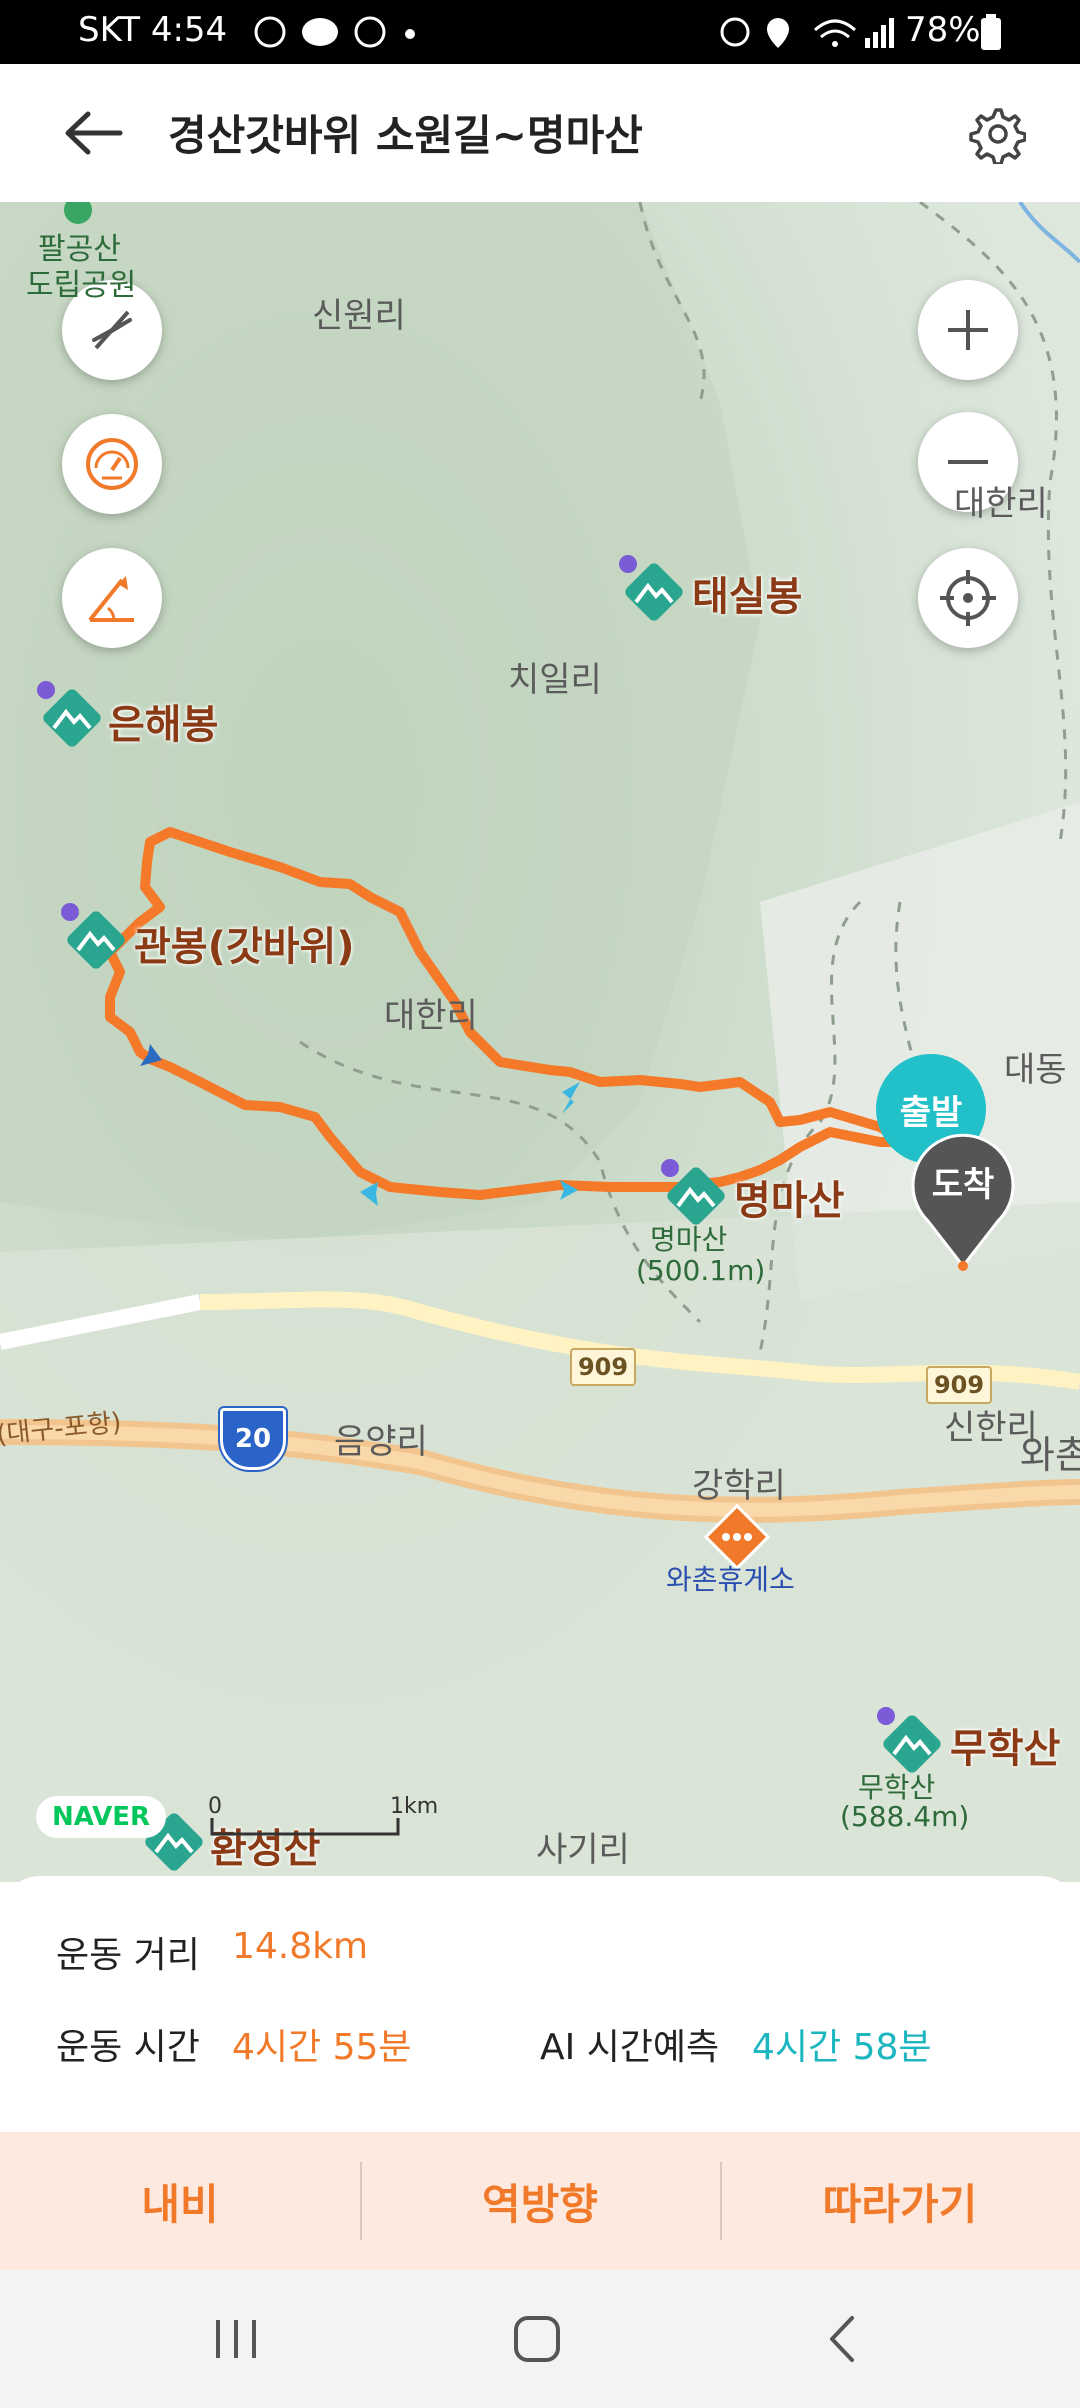 The height and width of the screenshot is (2408, 1080). What do you see at coordinates (81, 285) in the screenshot?
I see `place-palgong-park: 도립공원` at bounding box center [81, 285].